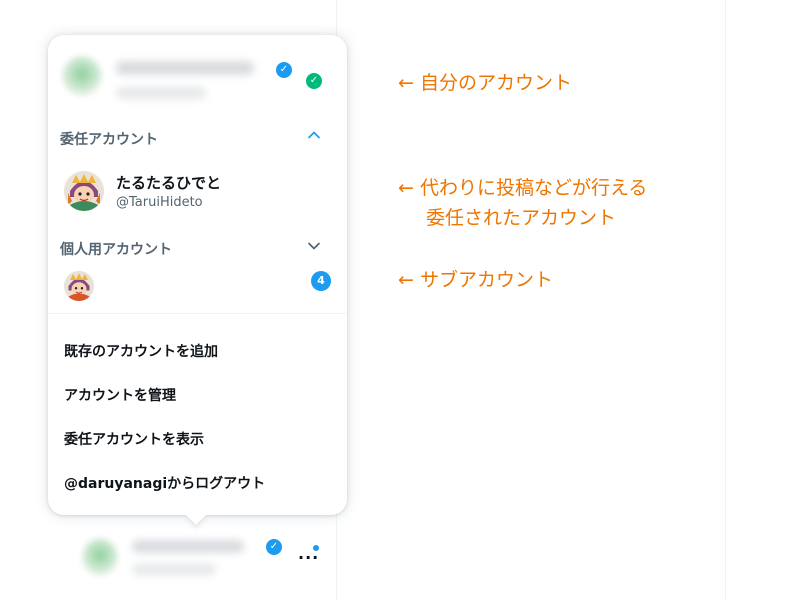 Image resolution: width=800 pixels, height=600 pixels. I want to click on unread-count-badge: 4, so click(321, 281).